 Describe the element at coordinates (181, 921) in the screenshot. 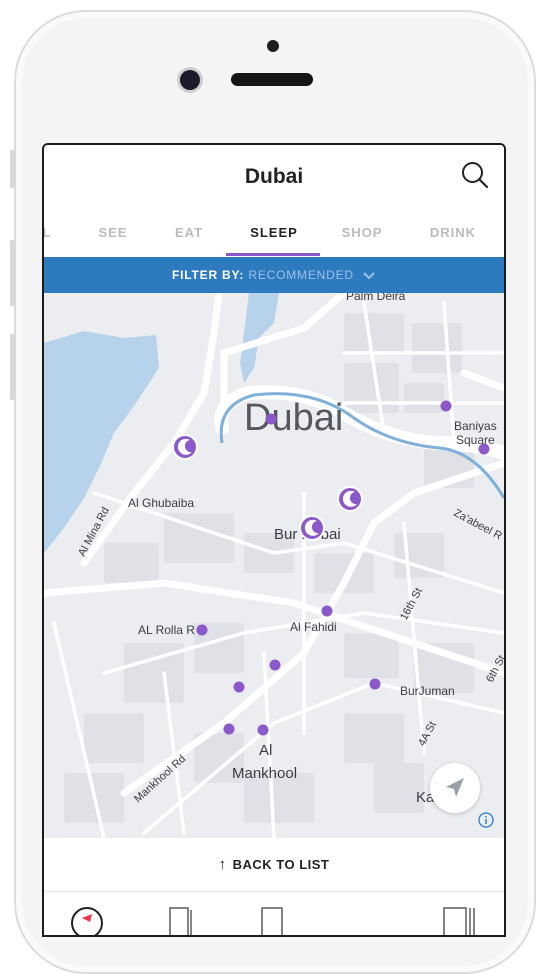

I see `bookmark-icon` at that location.